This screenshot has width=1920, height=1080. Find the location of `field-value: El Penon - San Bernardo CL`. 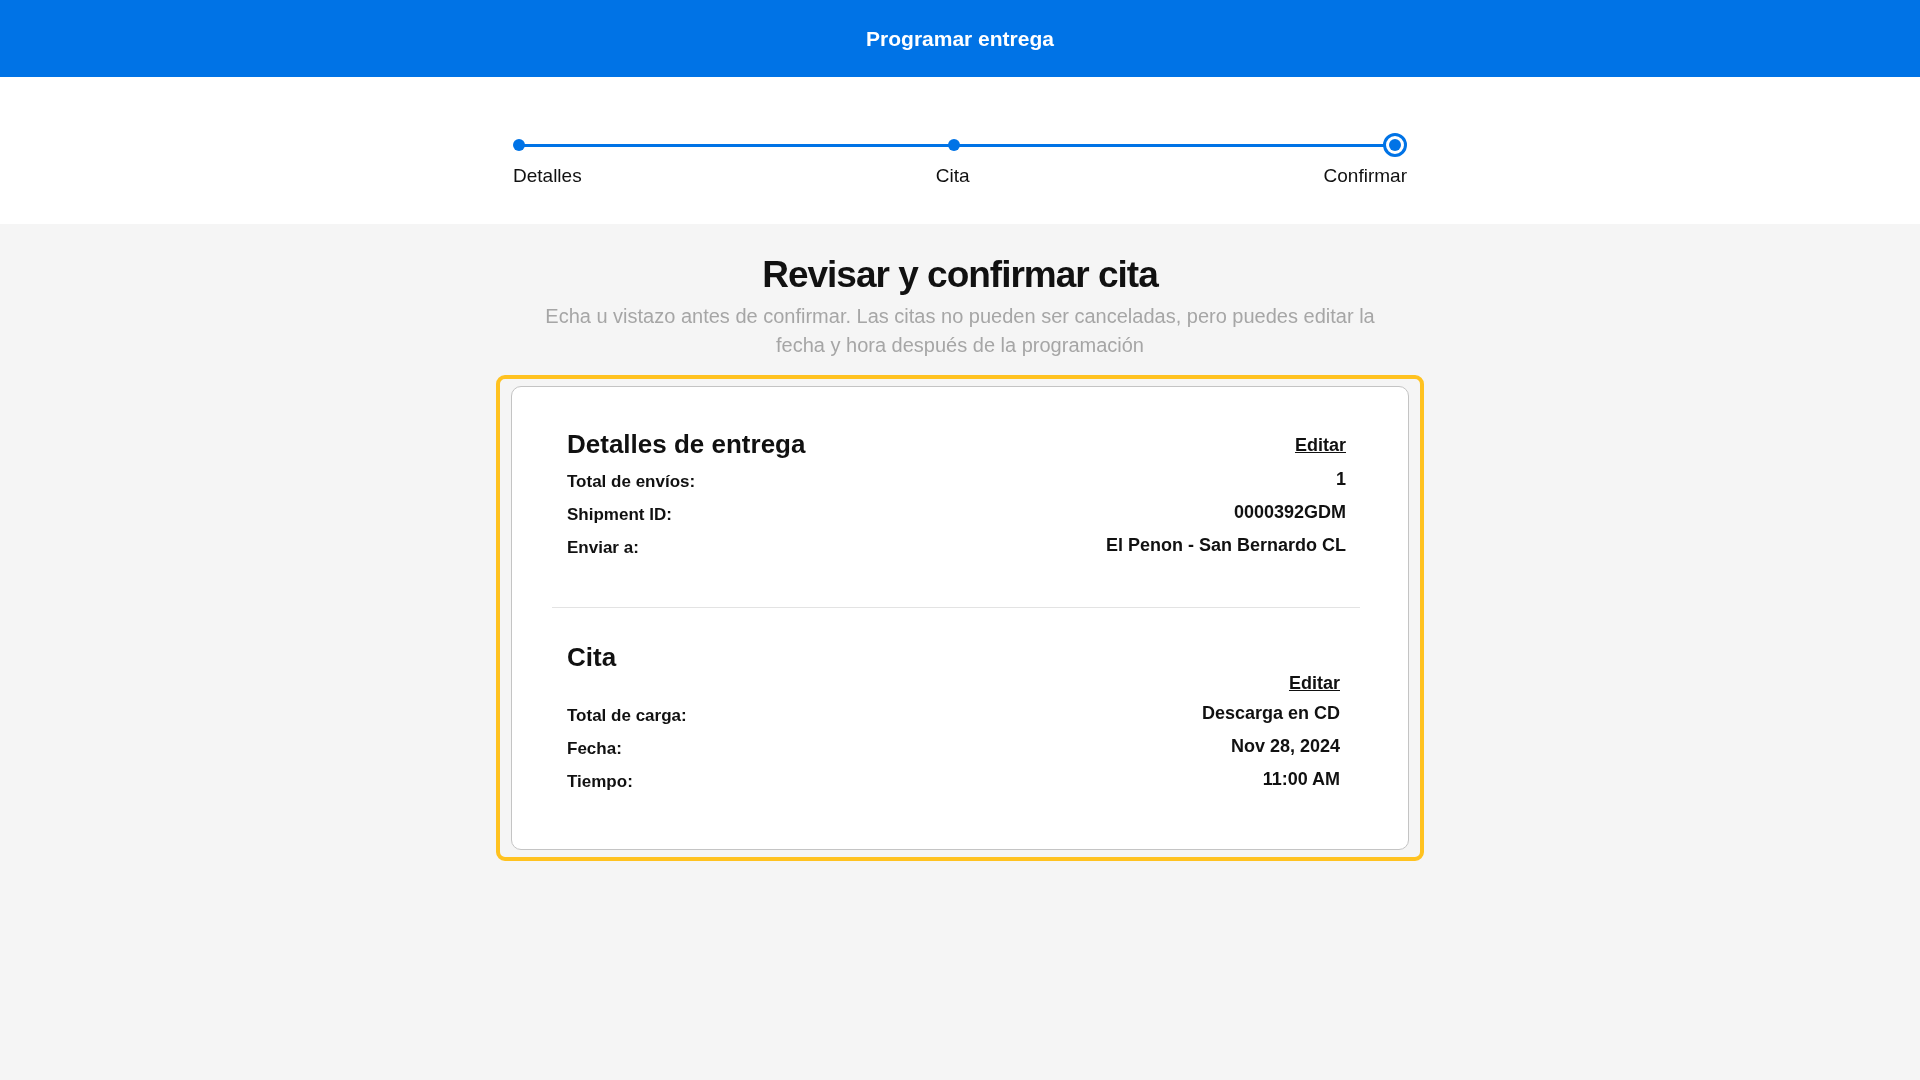

field-value: El Penon - San Bernardo CL is located at coordinates (1225, 545).